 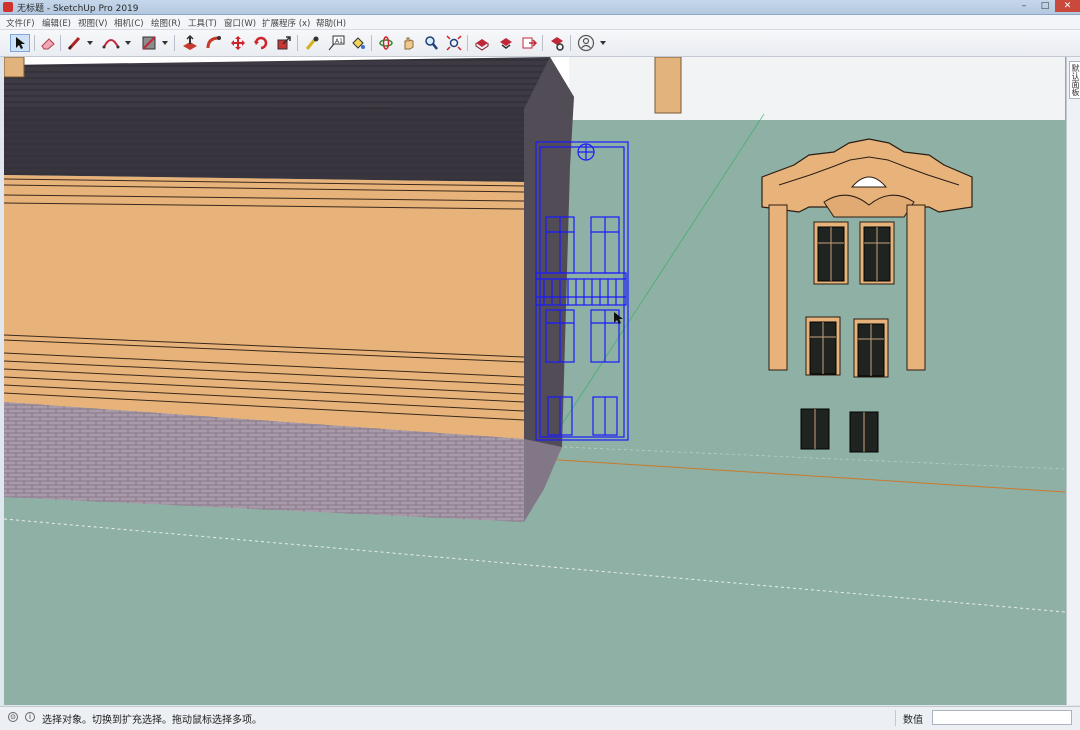 I want to click on rotate-tool-icon, so click(x=261, y=43).